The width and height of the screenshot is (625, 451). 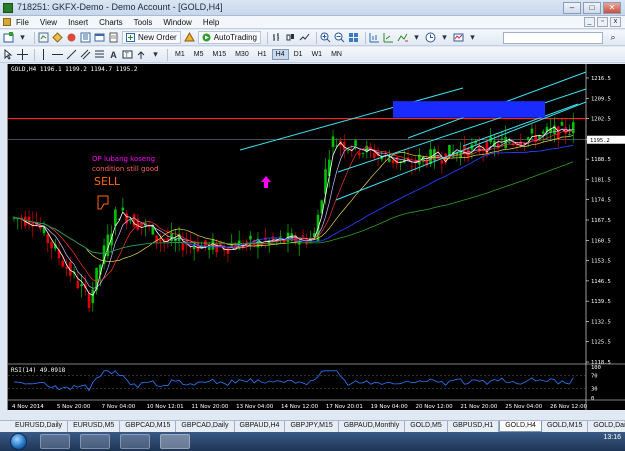 What do you see at coordinates (175, 441) in the screenshot?
I see `taskbar-app-terminal` at bounding box center [175, 441].